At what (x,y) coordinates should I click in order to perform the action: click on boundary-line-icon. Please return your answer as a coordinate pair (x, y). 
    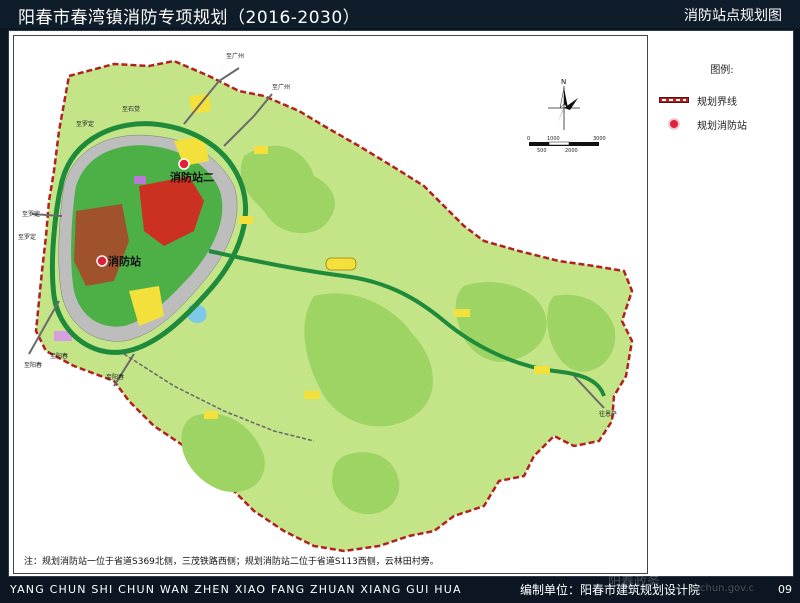
    Looking at the image, I should click on (674, 100).